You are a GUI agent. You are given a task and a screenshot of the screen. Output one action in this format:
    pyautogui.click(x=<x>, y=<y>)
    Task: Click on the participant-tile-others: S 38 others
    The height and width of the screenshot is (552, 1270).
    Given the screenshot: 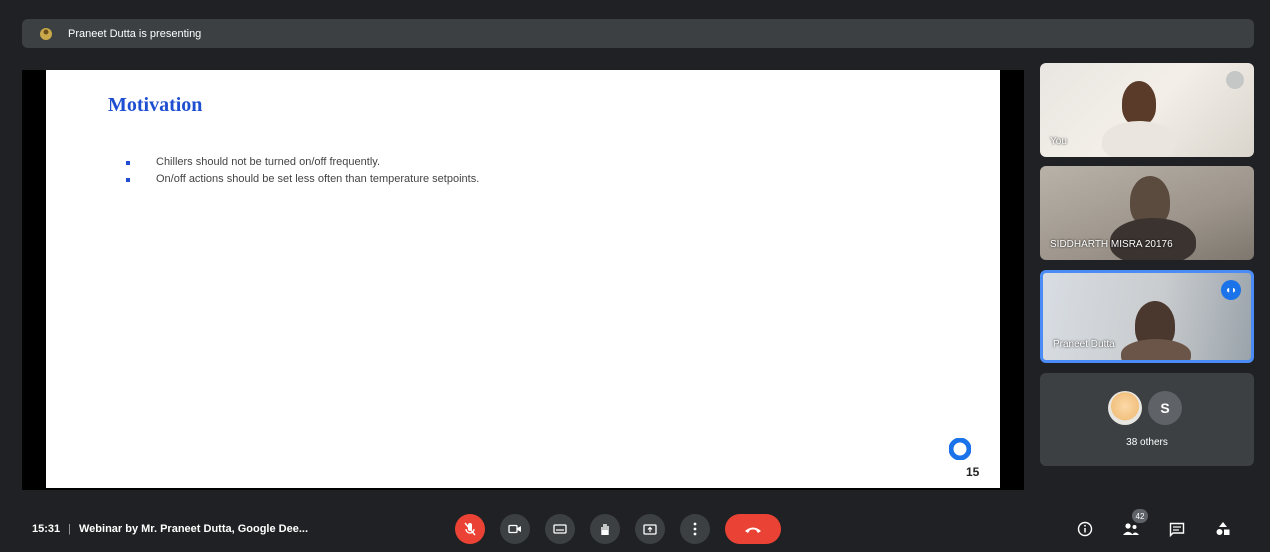 What is the action you would take?
    pyautogui.click(x=1147, y=419)
    